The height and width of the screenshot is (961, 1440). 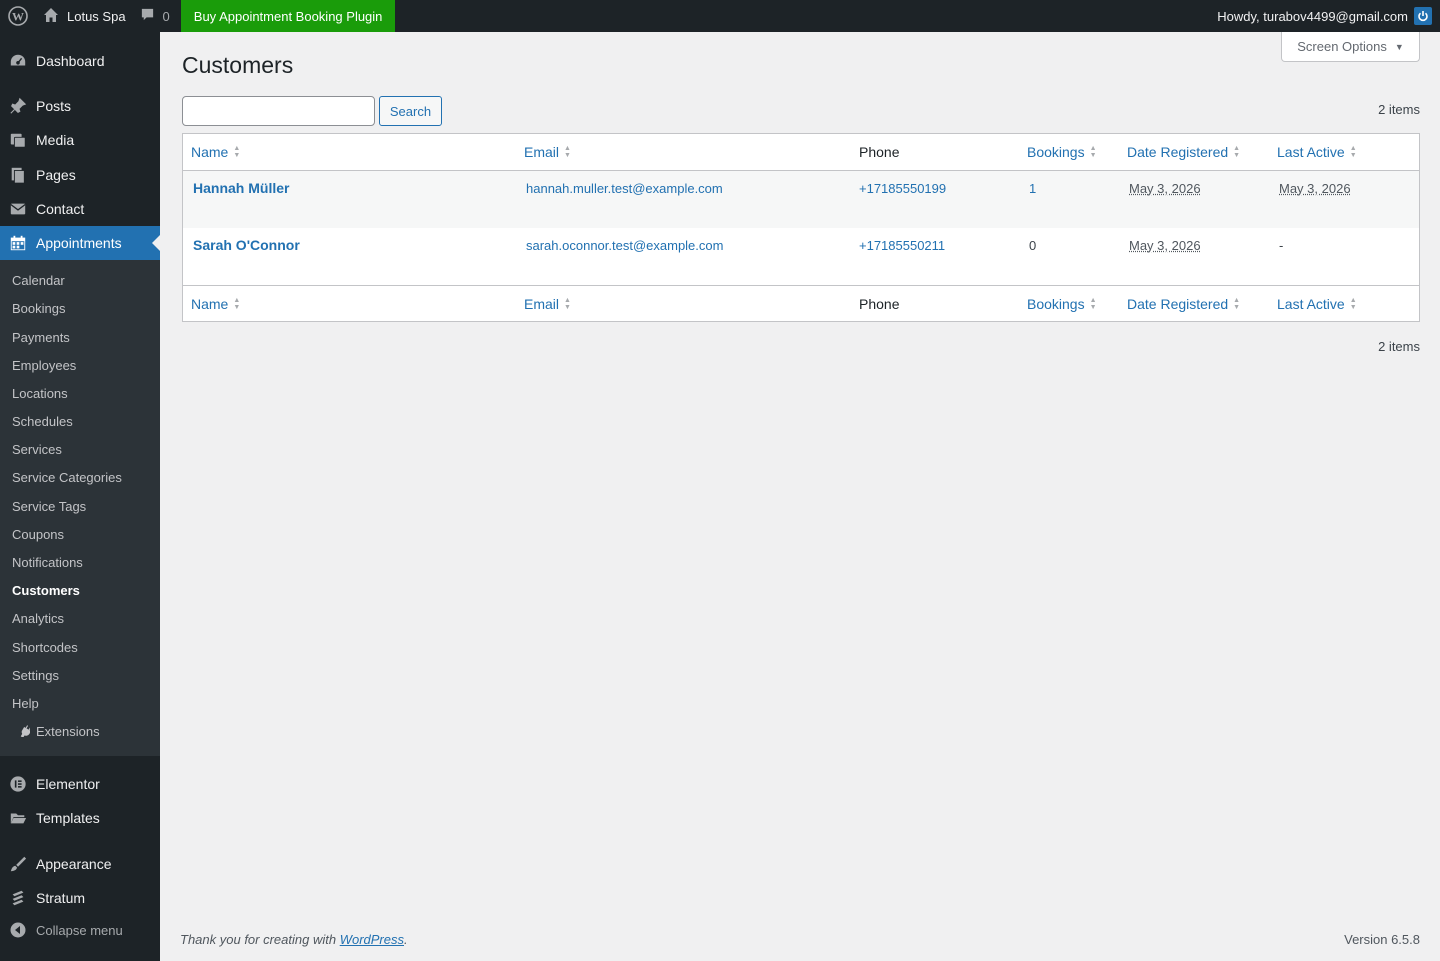 I want to click on menu-posts: Posts, so click(x=80, y=106).